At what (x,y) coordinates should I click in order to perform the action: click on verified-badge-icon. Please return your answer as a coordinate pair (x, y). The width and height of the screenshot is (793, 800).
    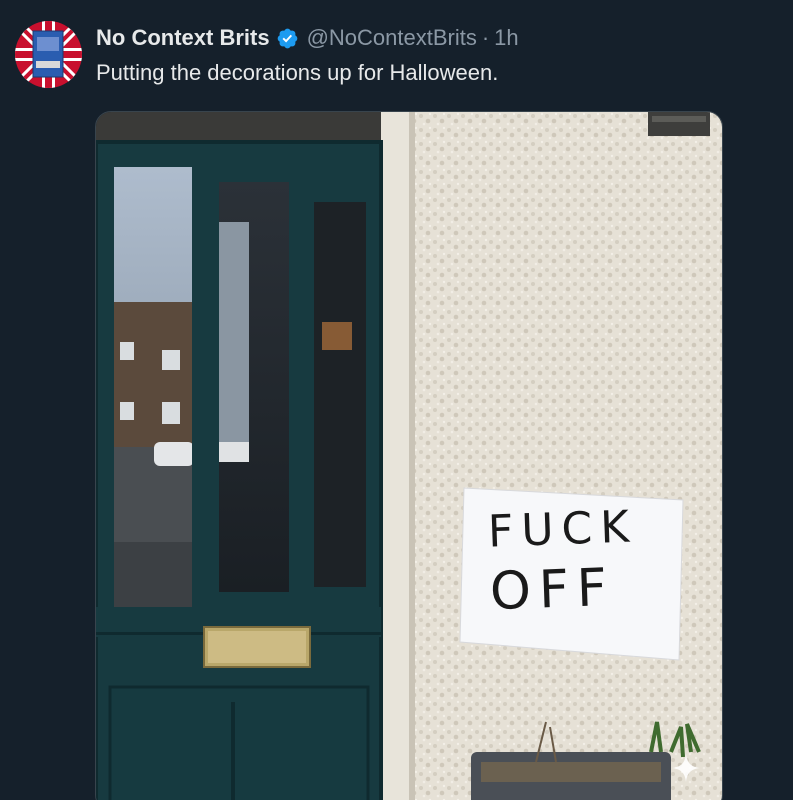
    Looking at the image, I should click on (287, 38).